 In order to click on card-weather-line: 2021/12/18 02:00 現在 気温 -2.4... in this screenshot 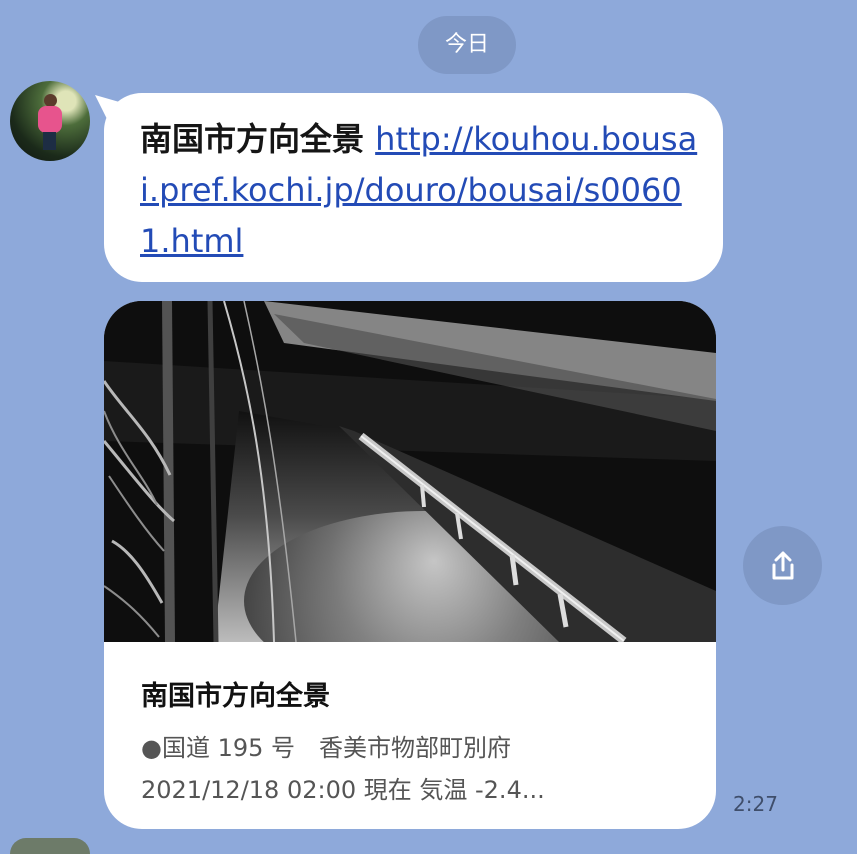, I will do `click(343, 790)`.